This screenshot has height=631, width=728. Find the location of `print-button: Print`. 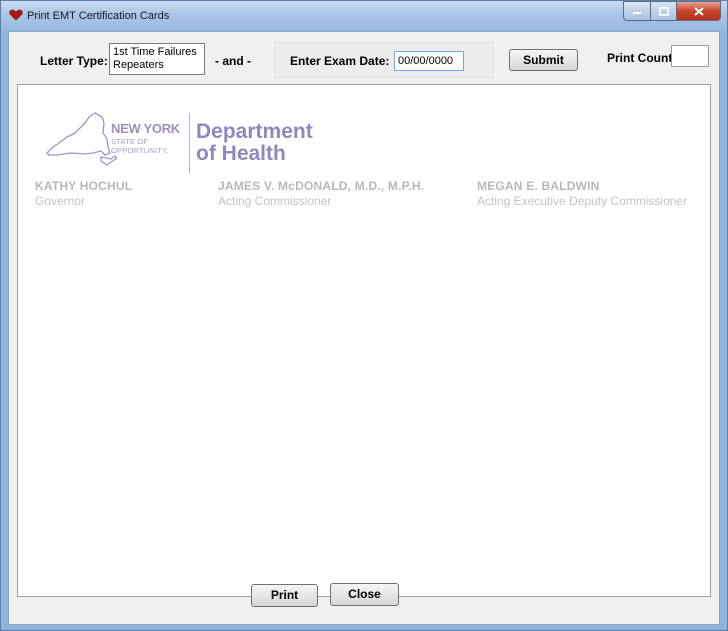

print-button: Print is located at coordinates (284, 595).